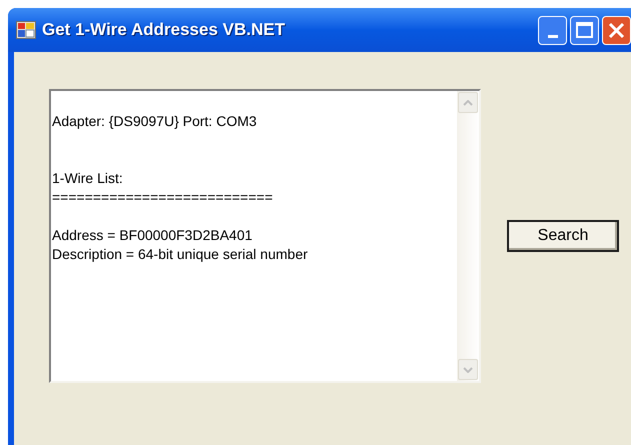  Describe the element at coordinates (553, 36) in the screenshot. I see `minimize-icon` at that location.